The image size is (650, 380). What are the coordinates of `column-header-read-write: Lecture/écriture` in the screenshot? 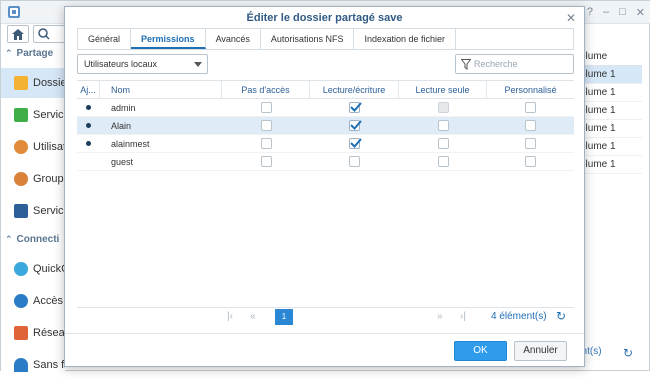 It's located at (354, 89).